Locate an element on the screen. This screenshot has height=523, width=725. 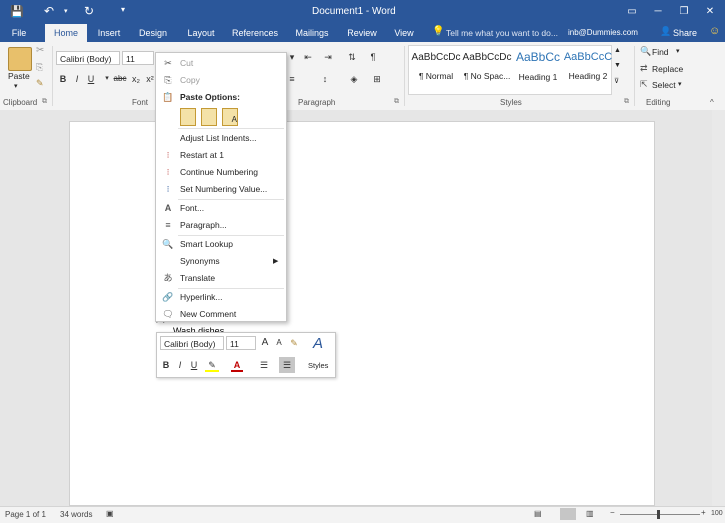
menu-item-copy: ⎘ Copy is located at coordinates (220, 80).